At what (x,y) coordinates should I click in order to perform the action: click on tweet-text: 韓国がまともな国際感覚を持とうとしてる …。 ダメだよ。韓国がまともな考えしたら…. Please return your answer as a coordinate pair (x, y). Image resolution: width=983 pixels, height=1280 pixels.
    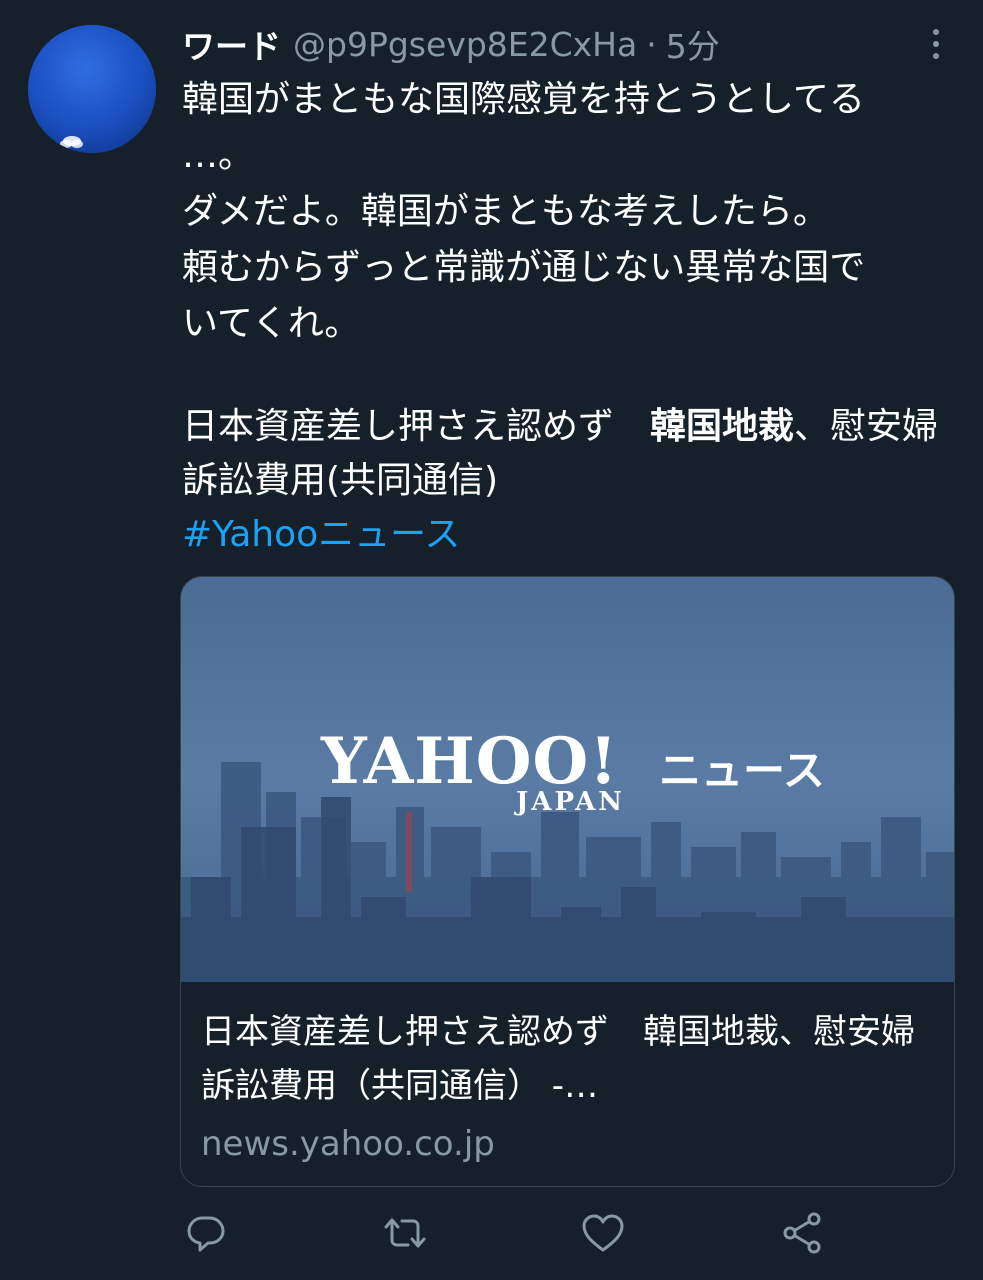
    Looking at the image, I should click on (524, 211).